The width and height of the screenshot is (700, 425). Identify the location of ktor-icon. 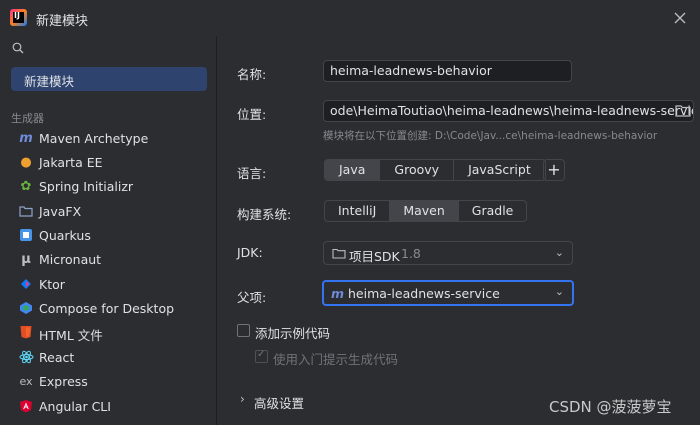
(26, 285).